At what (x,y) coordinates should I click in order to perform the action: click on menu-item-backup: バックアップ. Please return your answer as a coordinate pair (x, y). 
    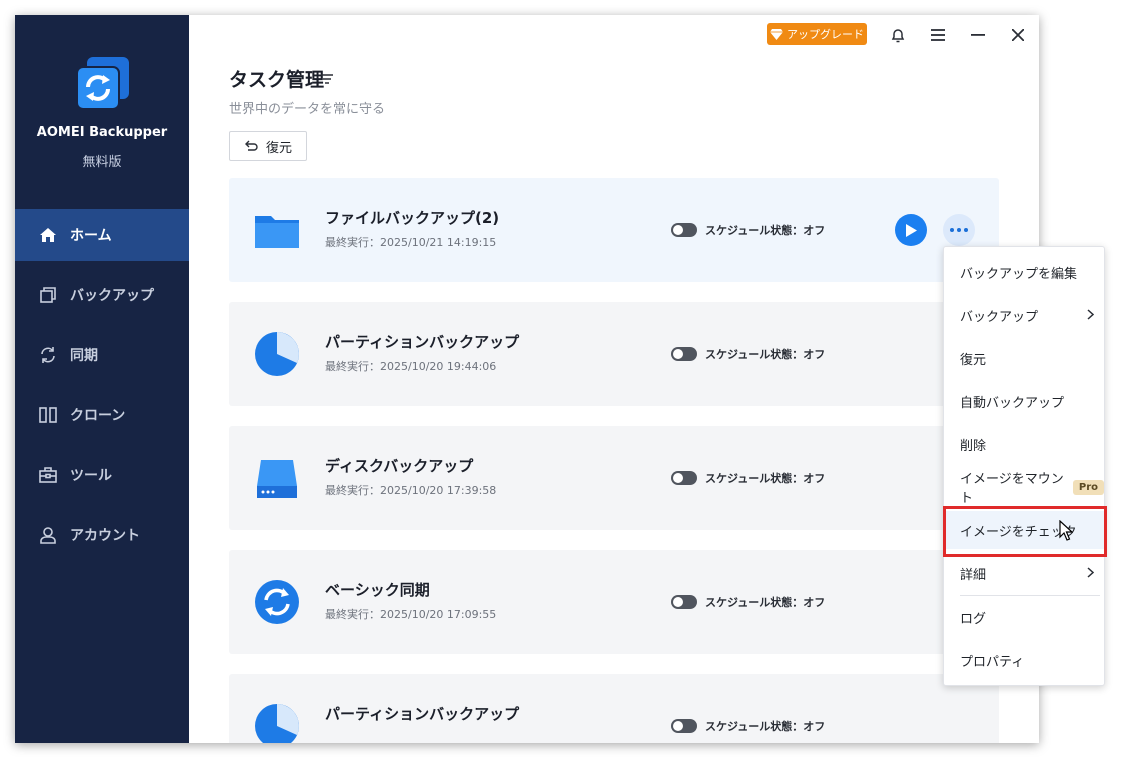
    Looking at the image, I should click on (1024, 315).